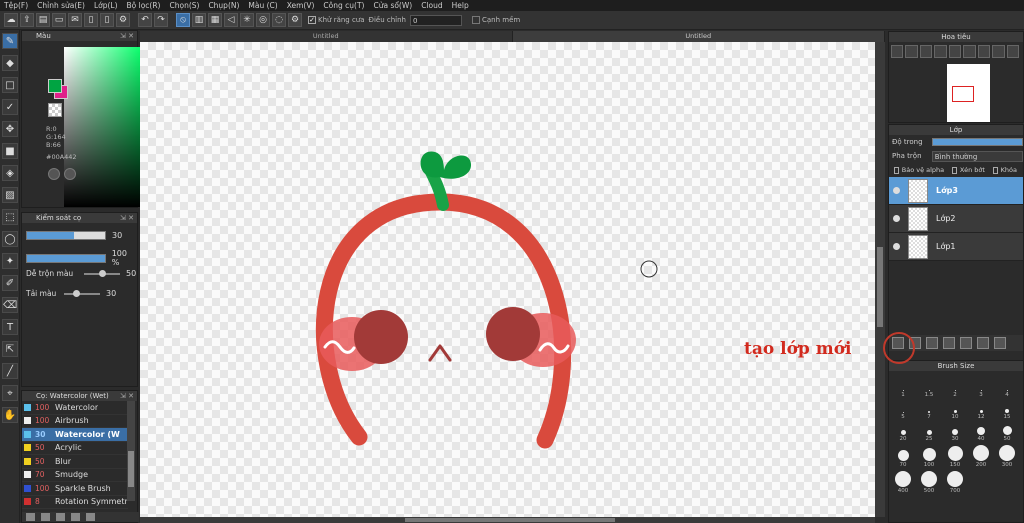 This screenshot has width=1024, height=523. What do you see at coordinates (431, 5) in the screenshot?
I see `menu-cloud: Cloud` at bounding box center [431, 5].